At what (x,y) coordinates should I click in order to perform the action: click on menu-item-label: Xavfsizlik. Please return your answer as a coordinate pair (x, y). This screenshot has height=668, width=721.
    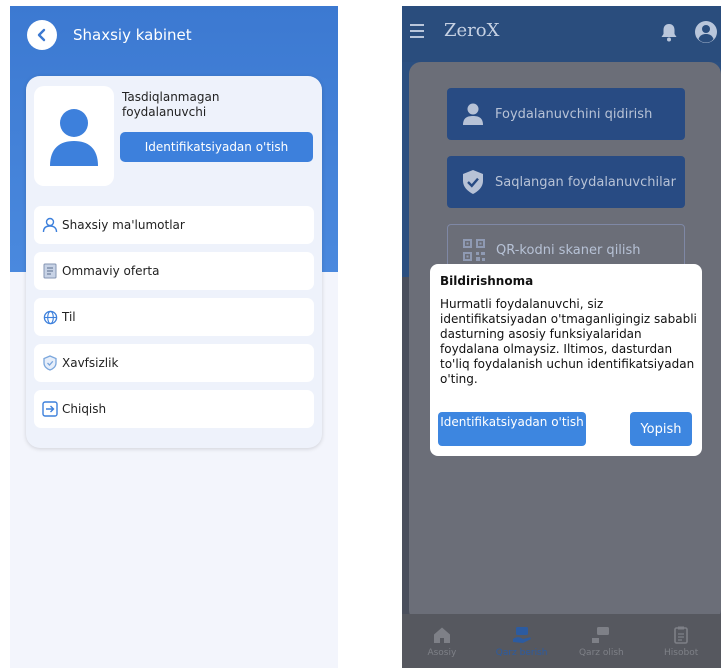
    Looking at the image, I should click on (90, 363).